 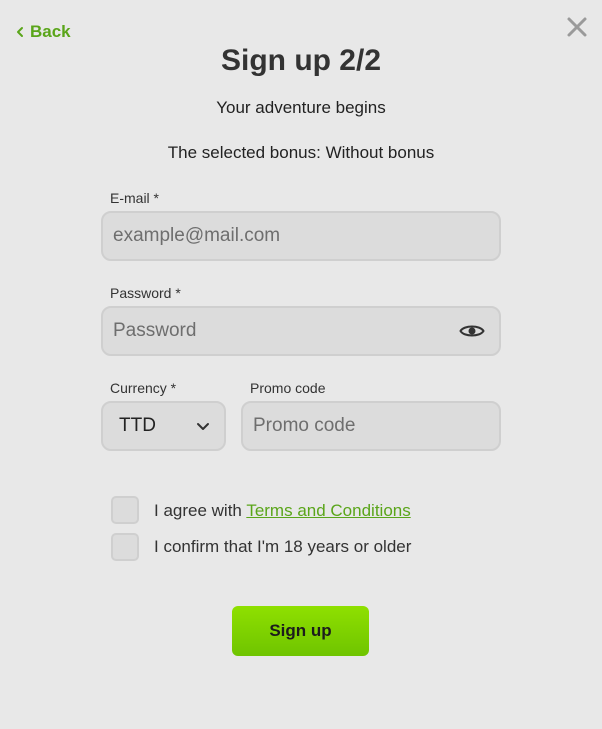 What do you see at coordinates (145, 293) in the screenshot?
I see `password-label: Password *` at bounding box center [145, 293].